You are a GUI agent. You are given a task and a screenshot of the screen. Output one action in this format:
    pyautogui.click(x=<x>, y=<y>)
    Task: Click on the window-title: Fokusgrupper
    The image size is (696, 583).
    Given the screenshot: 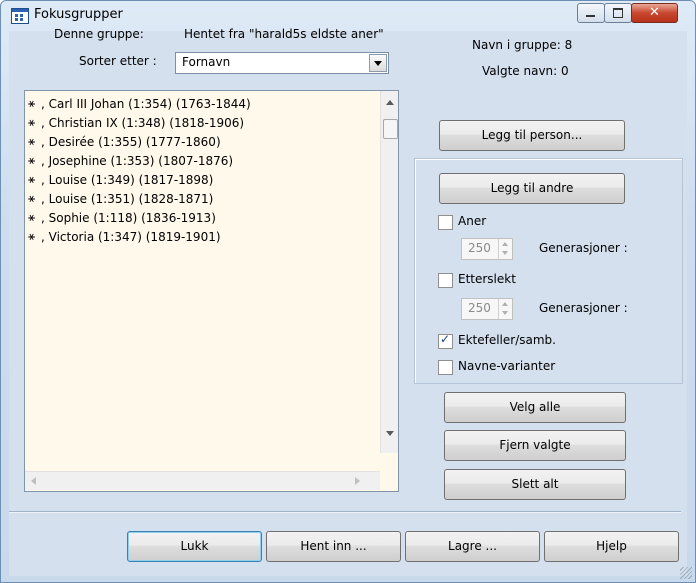 What is the action you would take?
    pyautogui.click(x=78, y=14)
    